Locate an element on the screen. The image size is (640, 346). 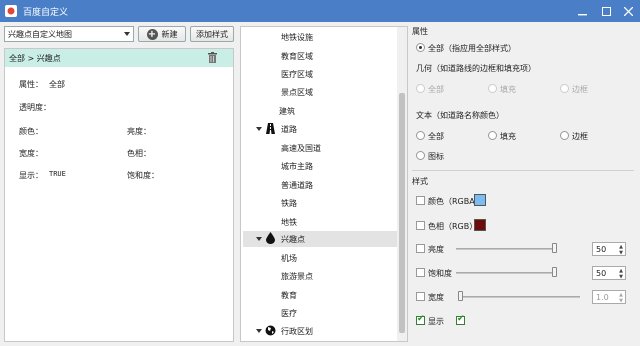
width-stepper: 1.0 ▲ ▼ is located at coordinates (609, 297).